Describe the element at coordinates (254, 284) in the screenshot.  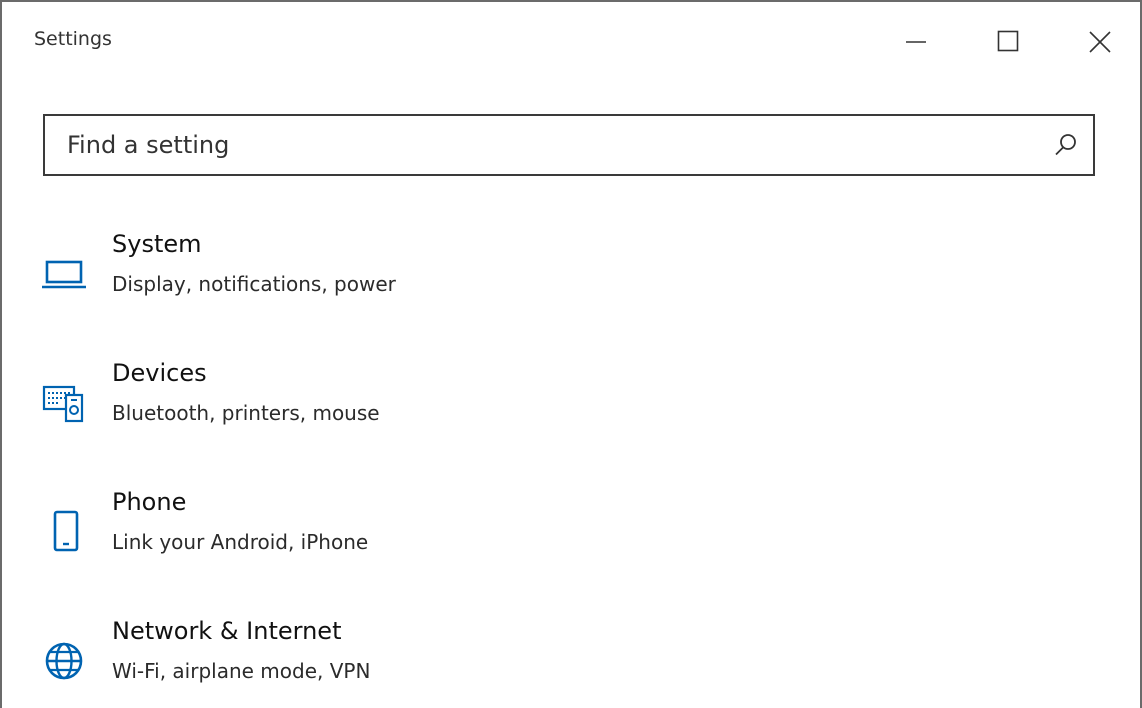
I see `category-subtitle: Display, notifications, power` at that location.